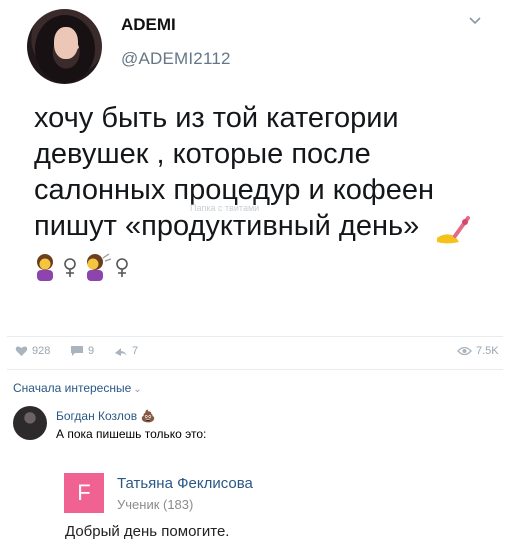 This screenshot has height=554, width=510. I want to click on views-stat: 7.5K, so click(478, 351).